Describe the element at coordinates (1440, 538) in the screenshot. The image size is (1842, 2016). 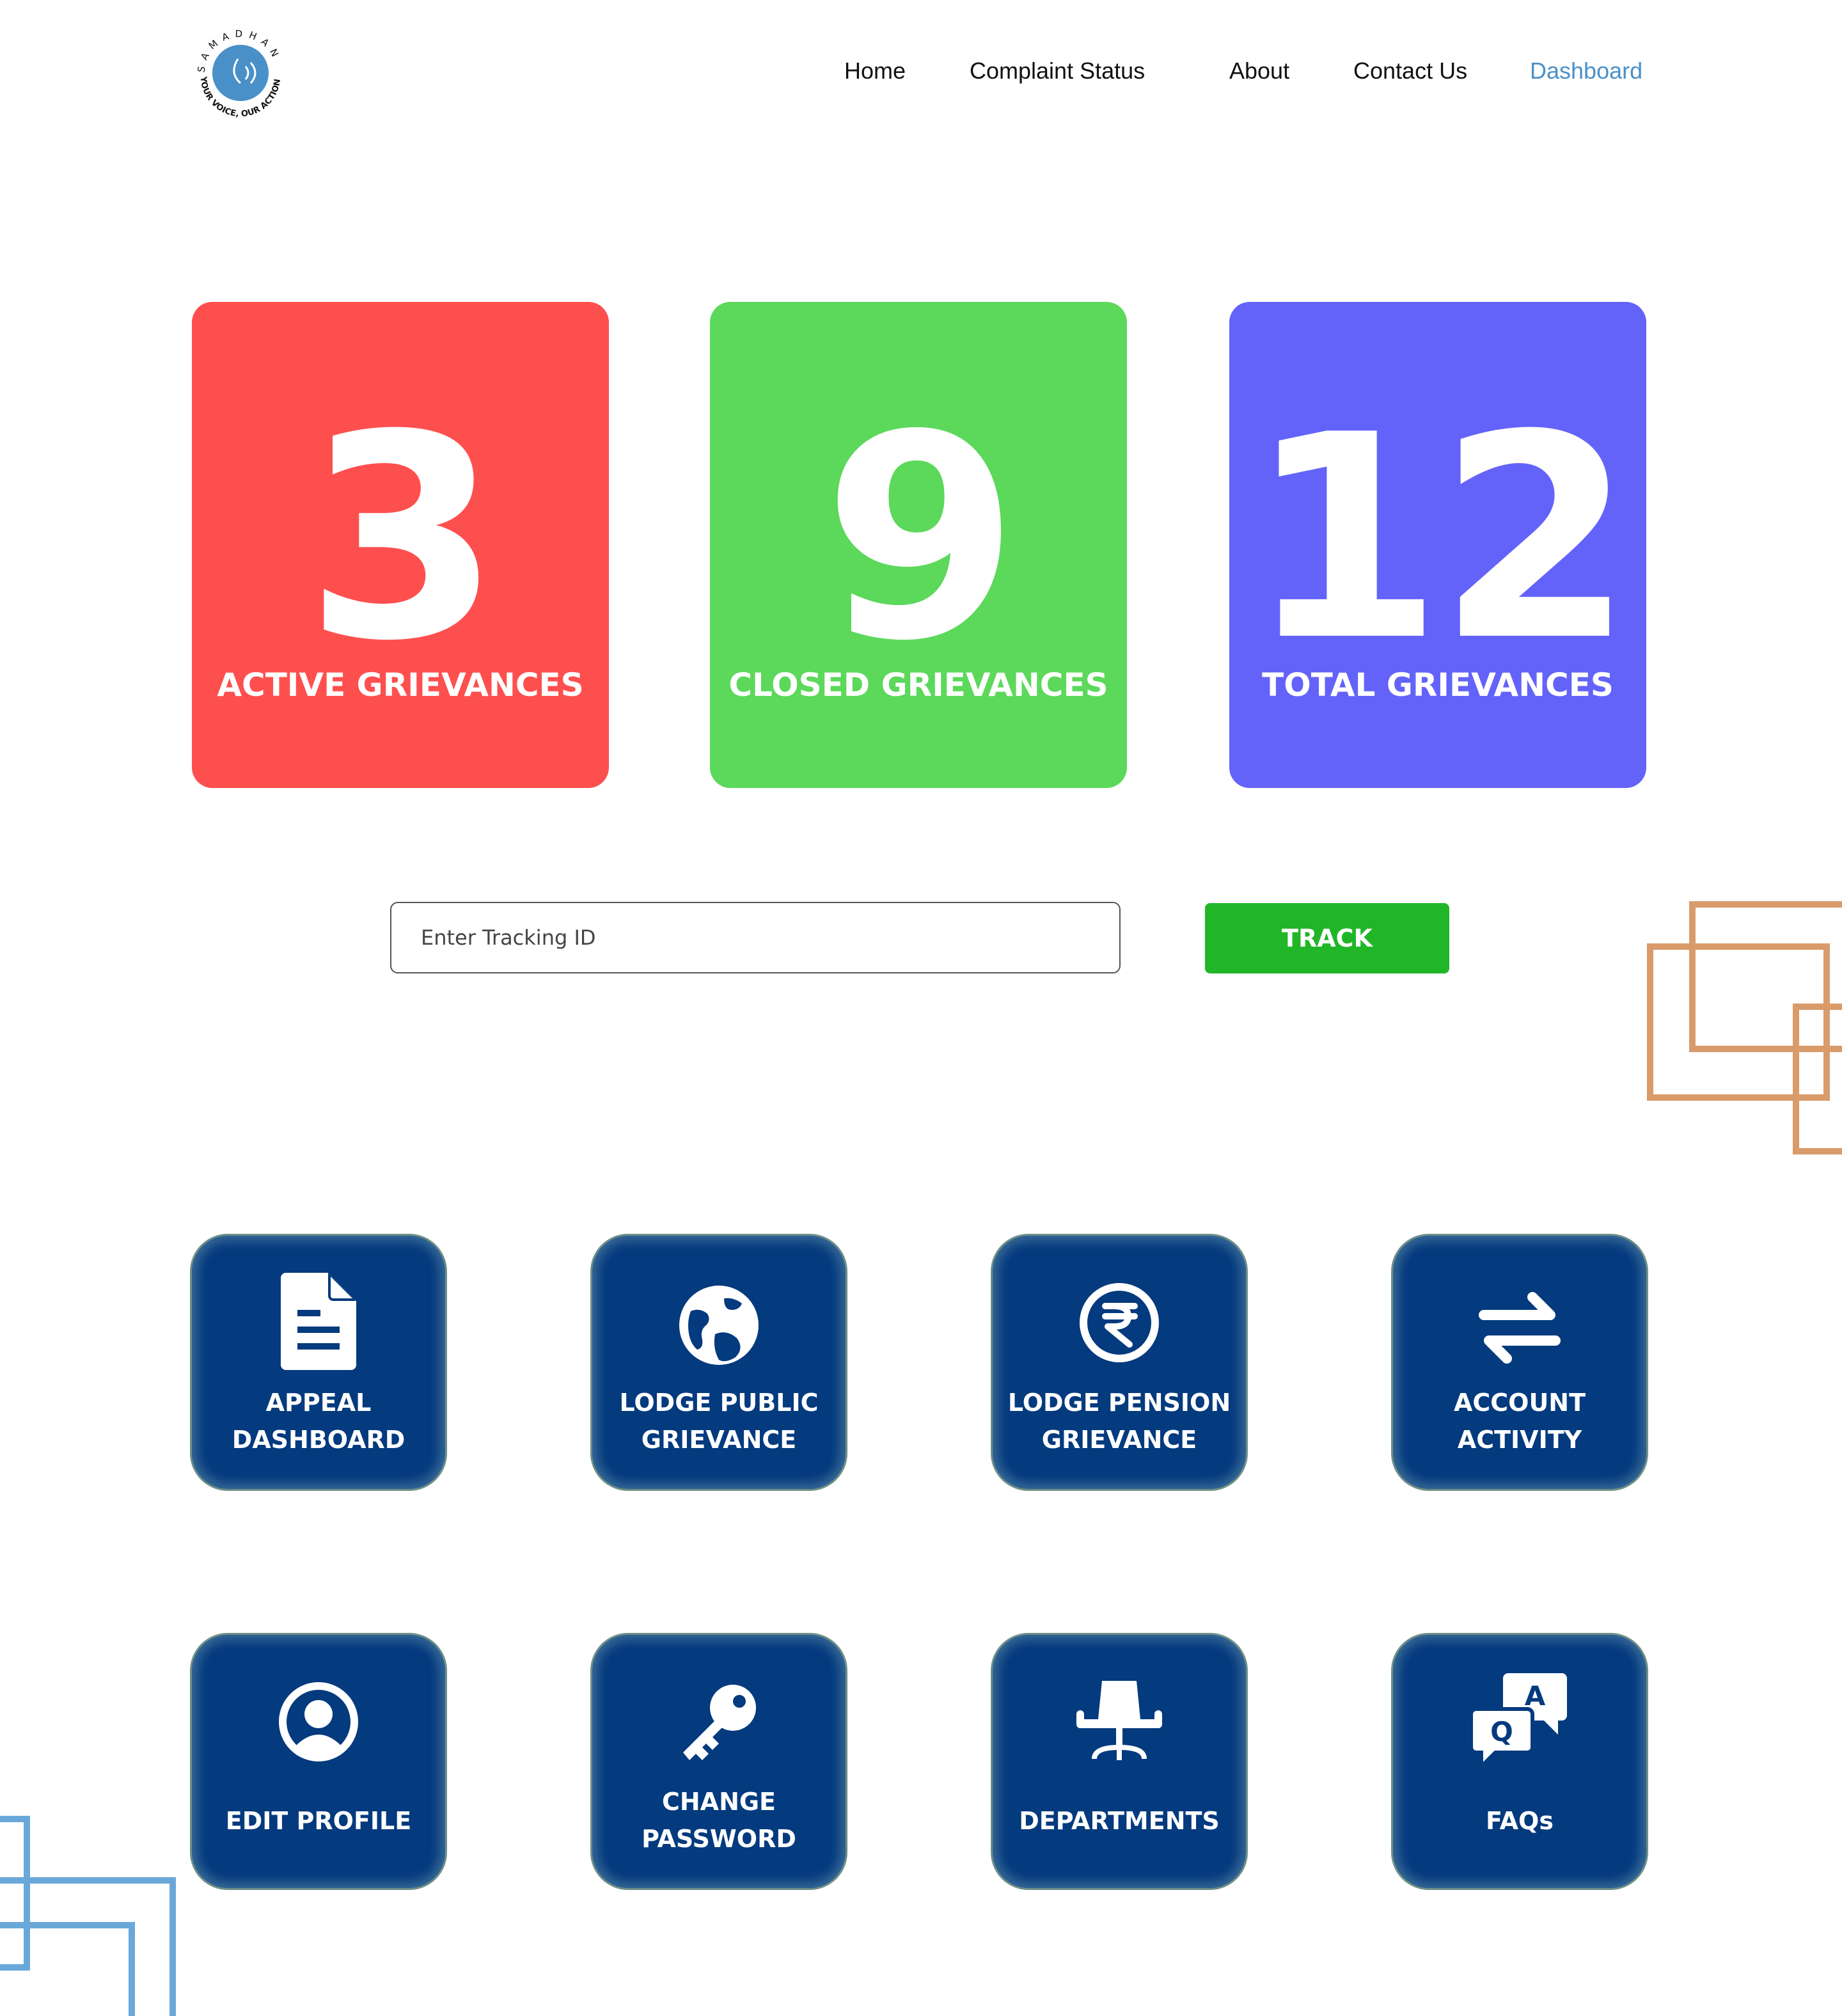
I see `total-grievances-count: 12` at that location.